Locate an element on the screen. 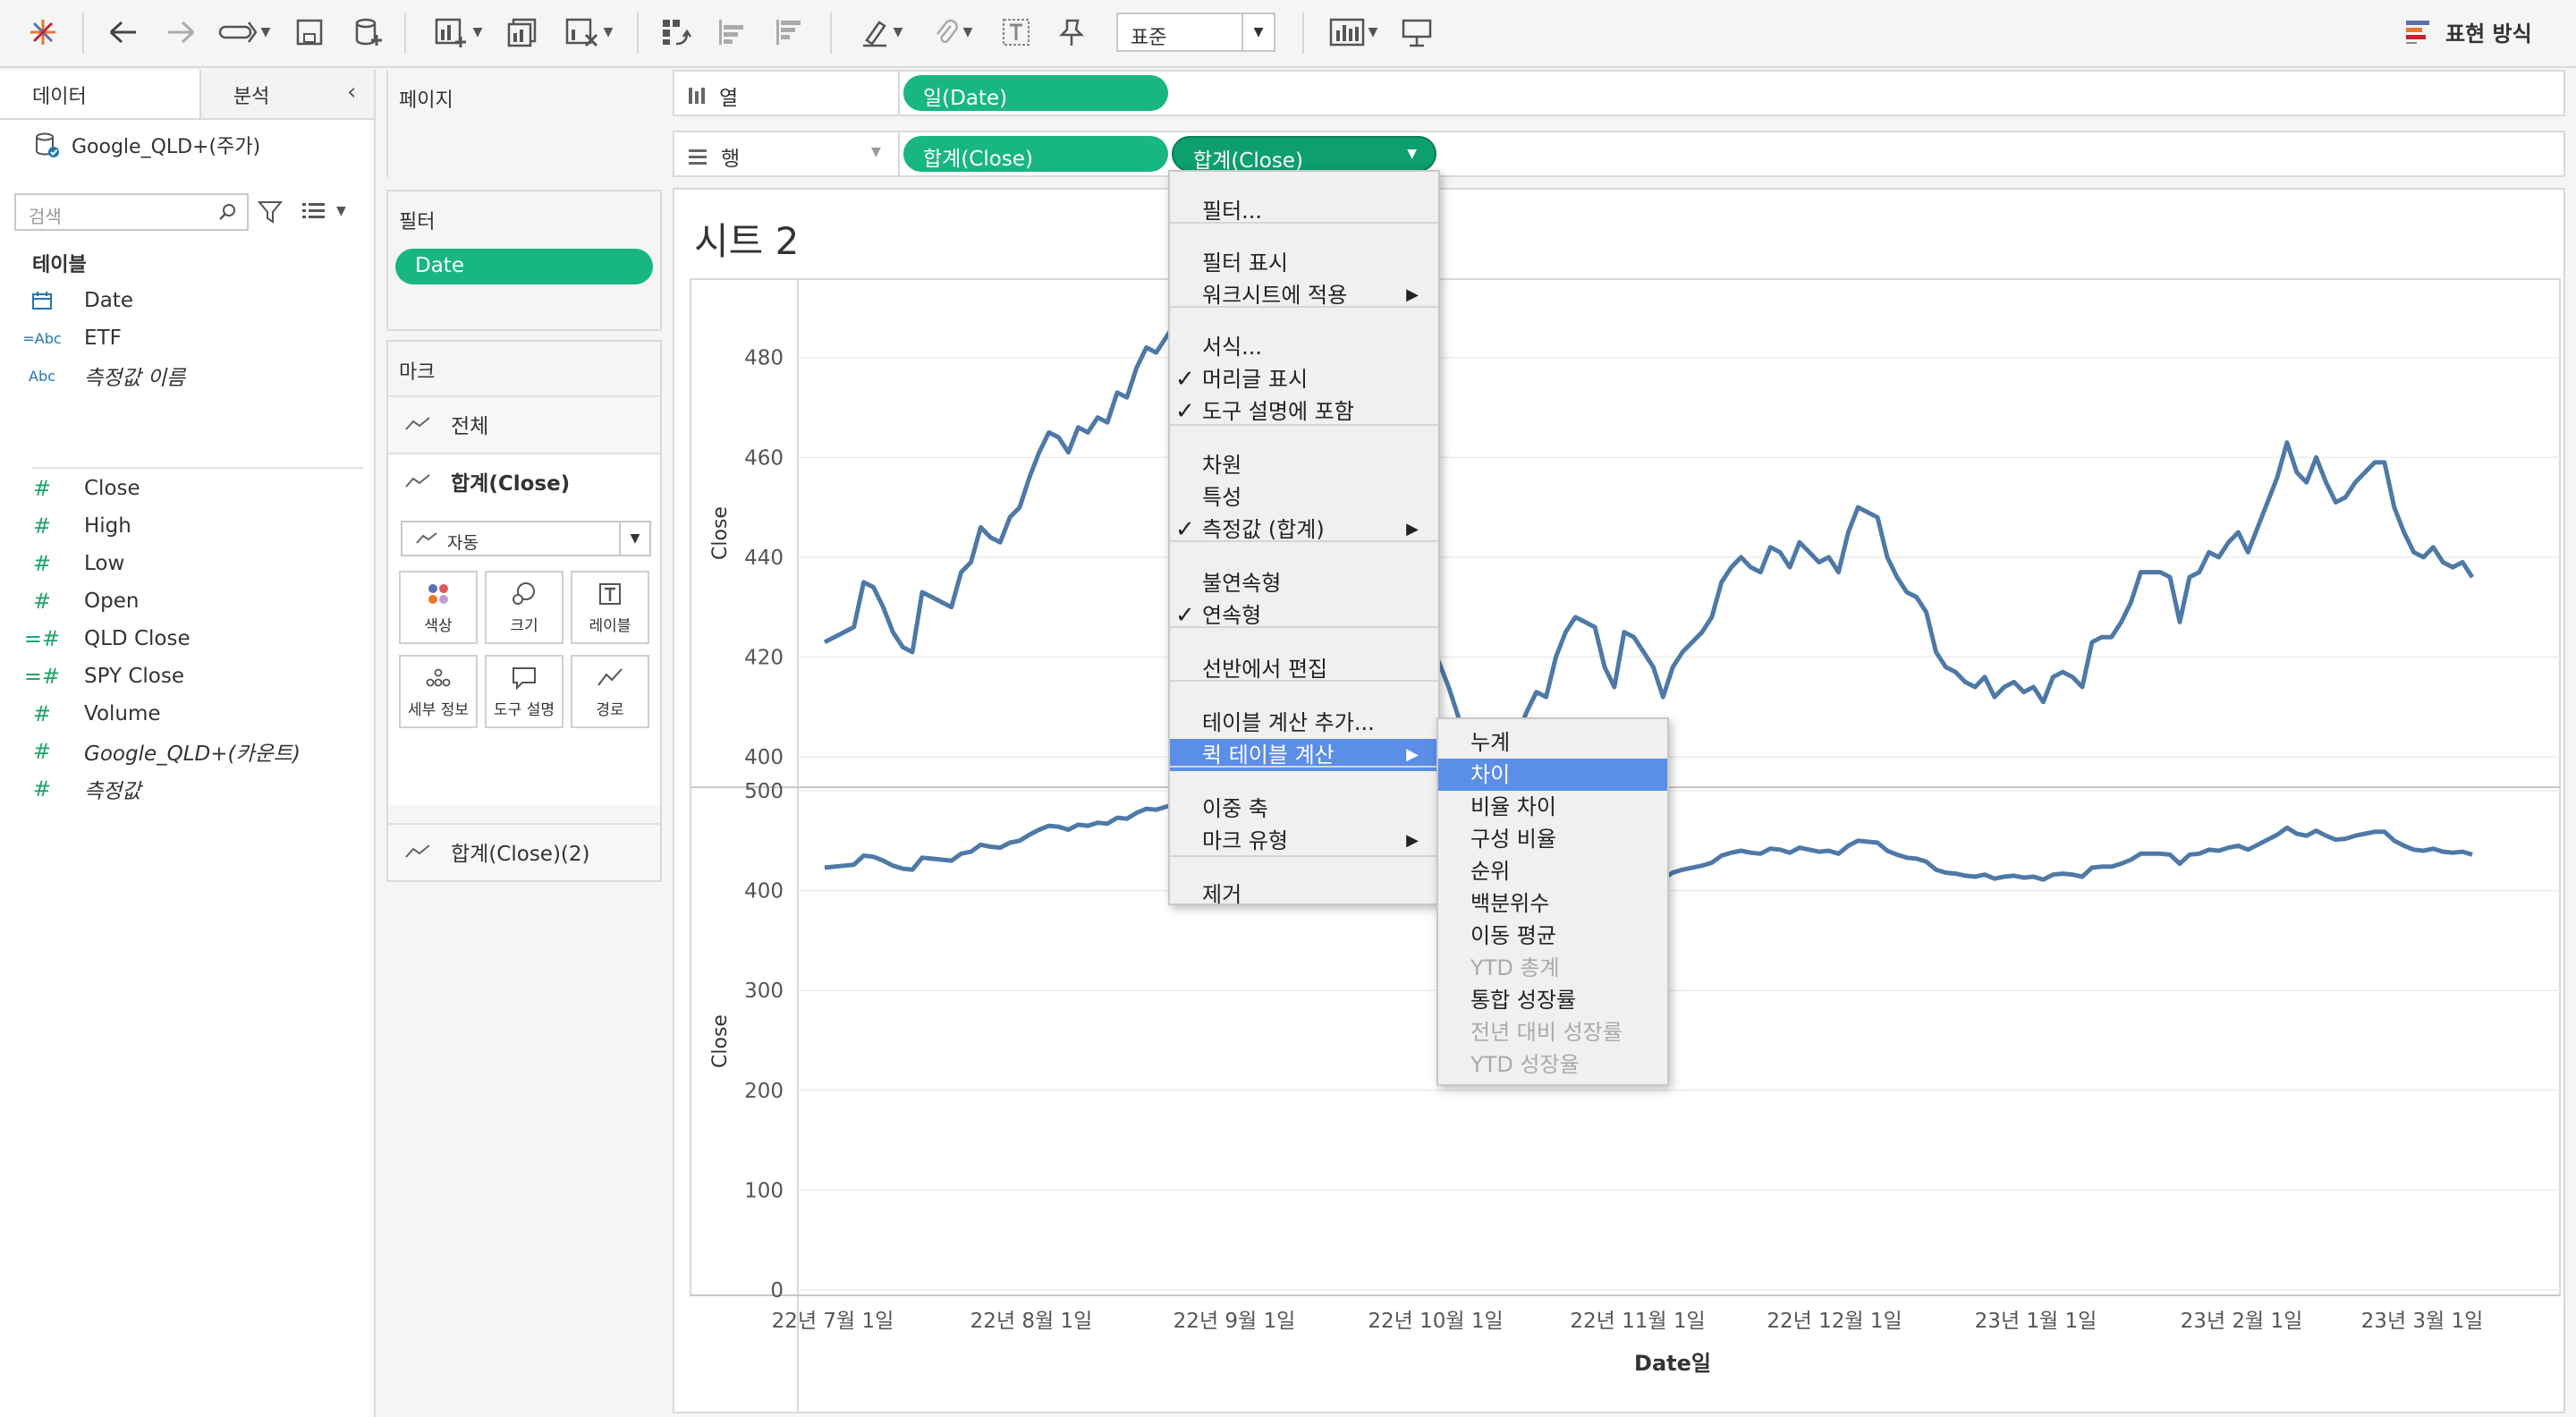 This screenshot has width=2576, height=1417. color-button: 색상 is located at coordinates (438, 608).